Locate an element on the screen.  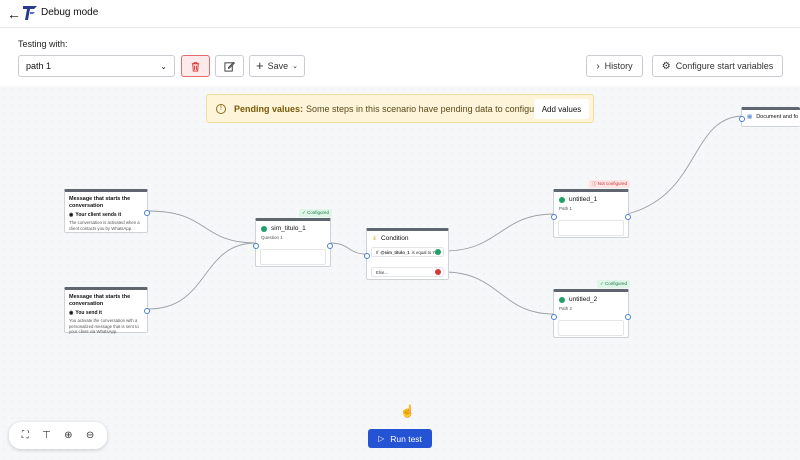
node-subtitle-text: You send it is located at coordinates (88, 313).